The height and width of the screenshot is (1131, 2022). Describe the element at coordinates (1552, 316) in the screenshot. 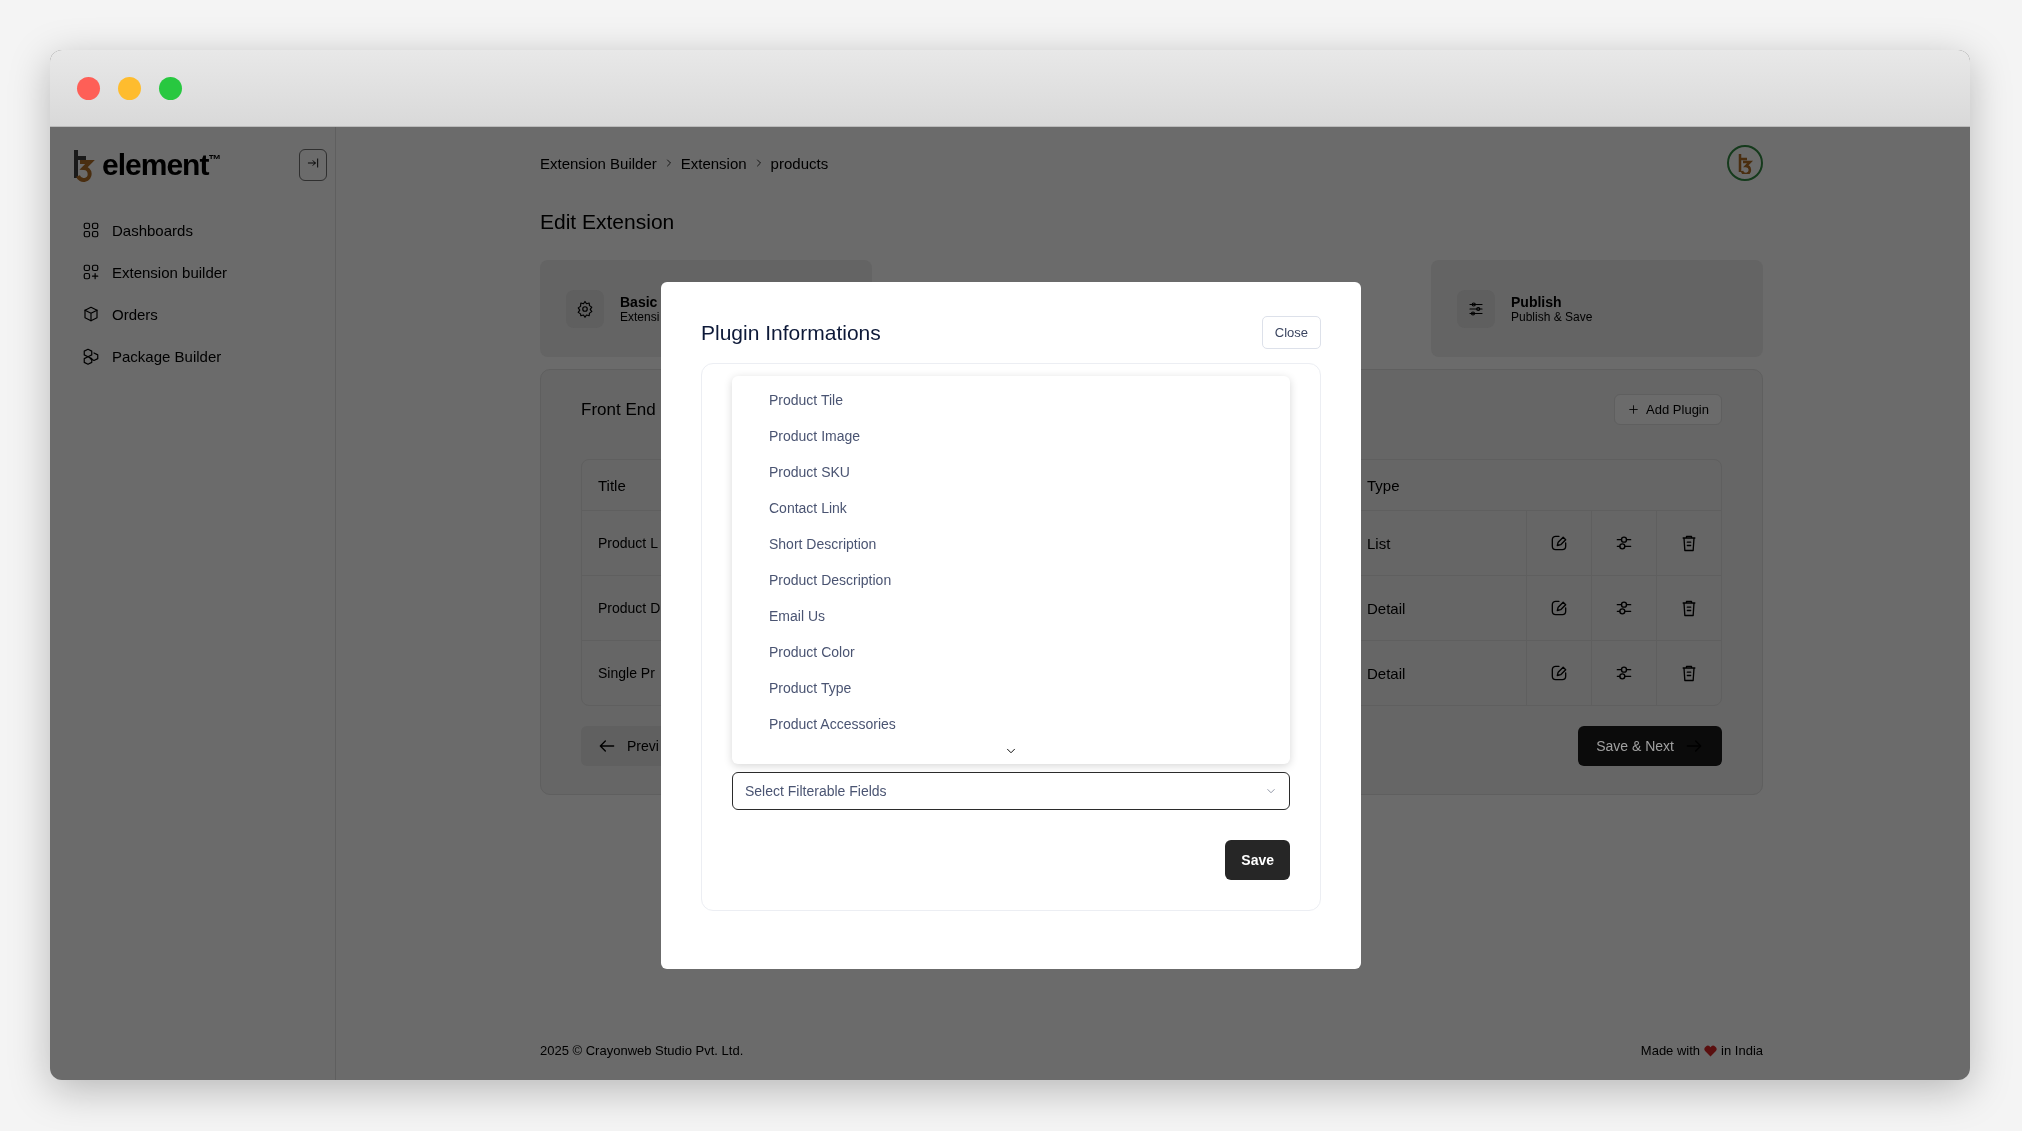

I see `step-subtitle: Publish & Save` at that location.